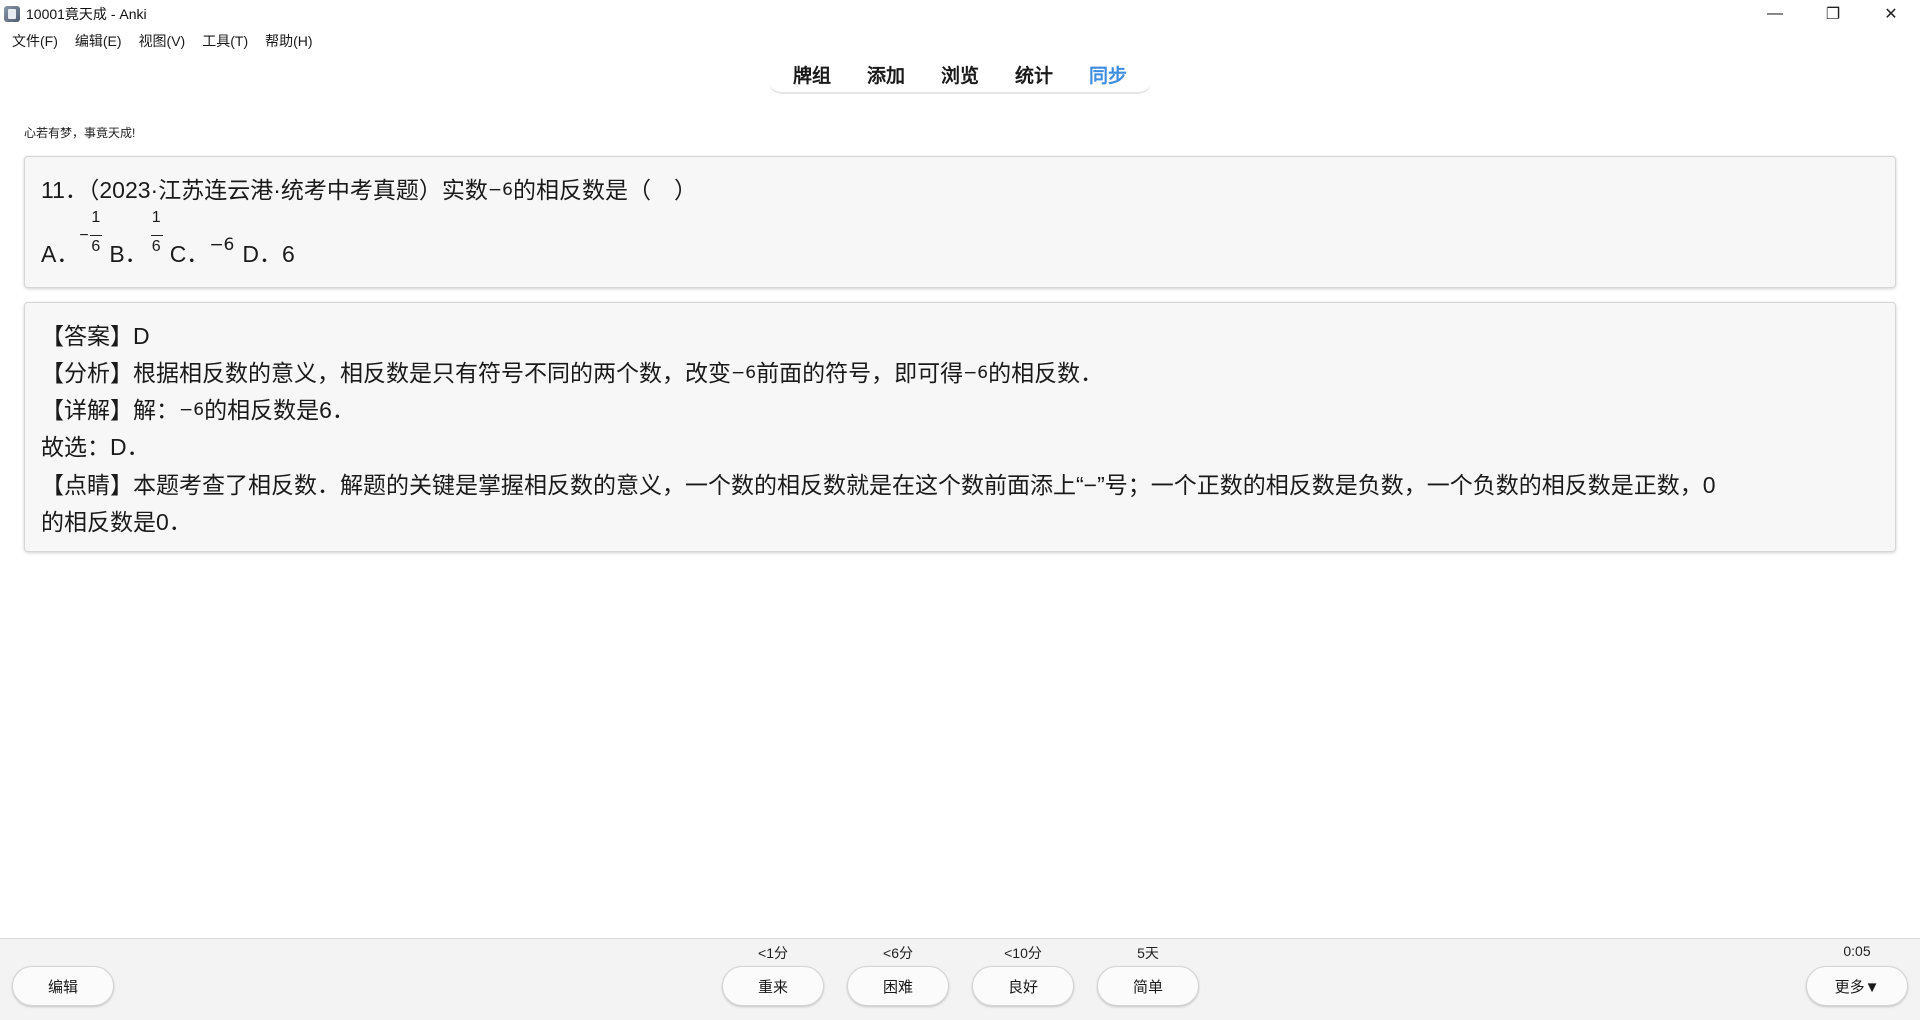  I want to click on title-bar: 10001竟天成 - Anki — ❐ ✕, so click(960, 14).